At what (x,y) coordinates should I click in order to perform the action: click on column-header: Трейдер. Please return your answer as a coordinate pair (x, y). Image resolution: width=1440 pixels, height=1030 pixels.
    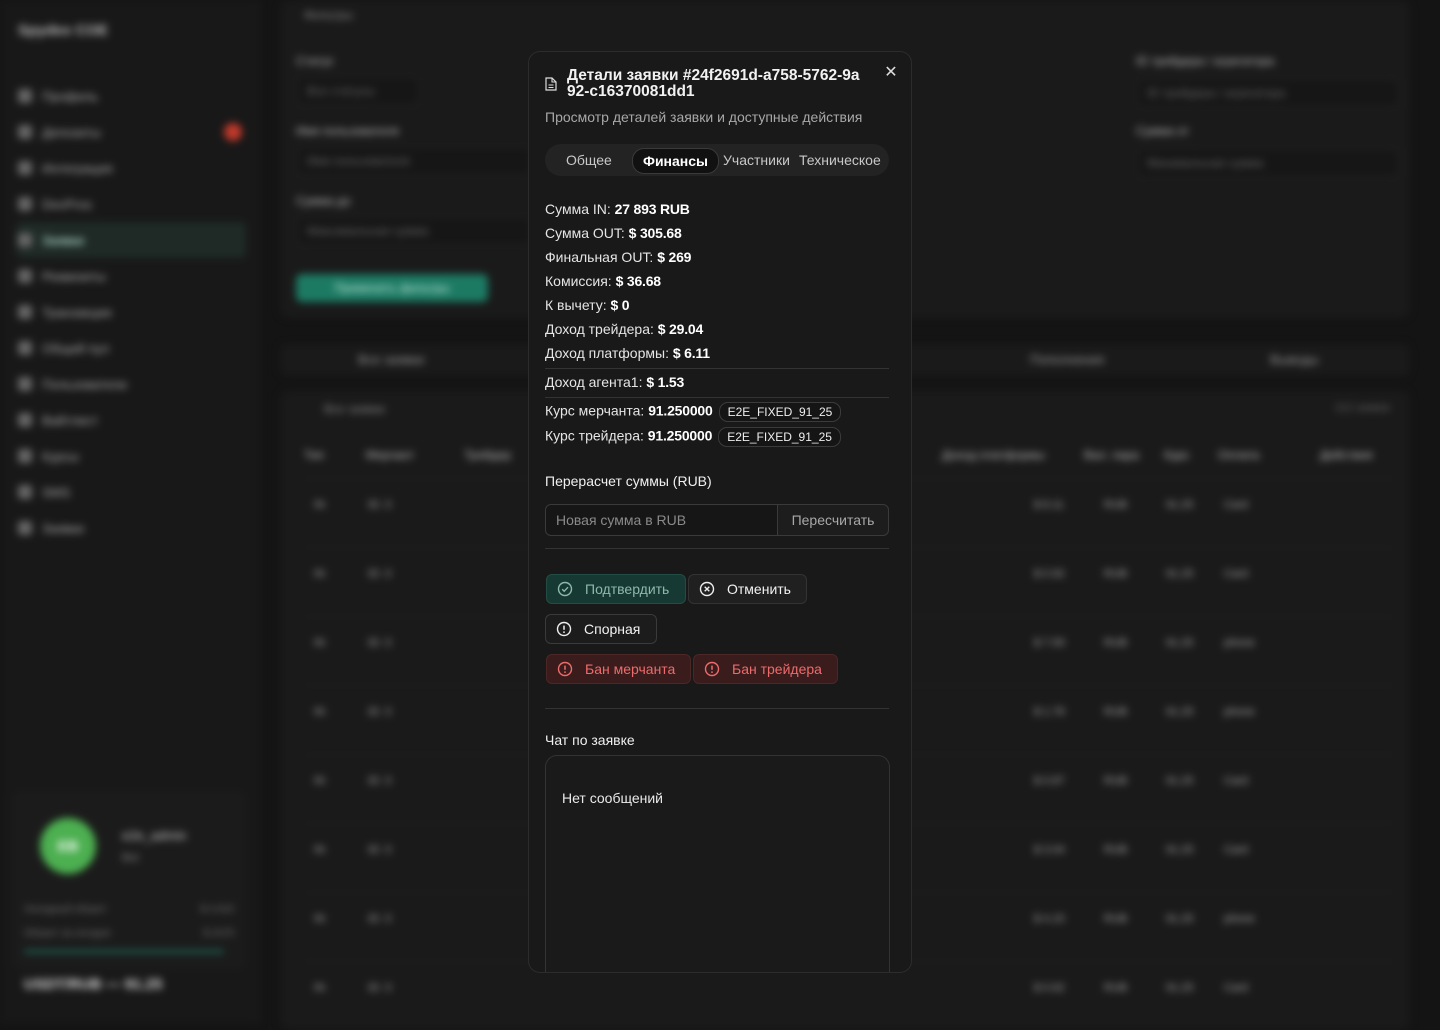
    Looking at the image, I should click on (488, 455).